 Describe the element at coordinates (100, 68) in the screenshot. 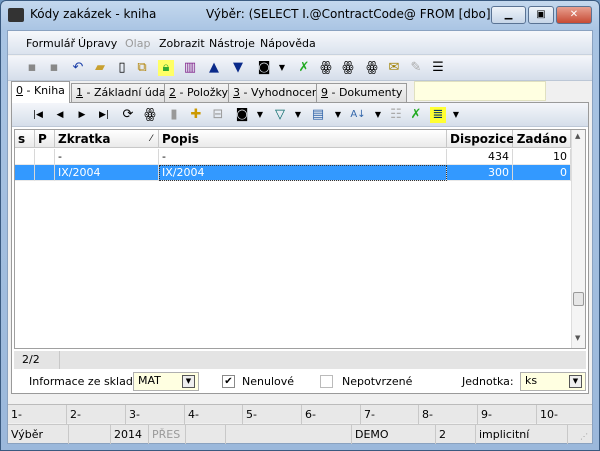

I see `open-folder-icon: ▰` at that location.